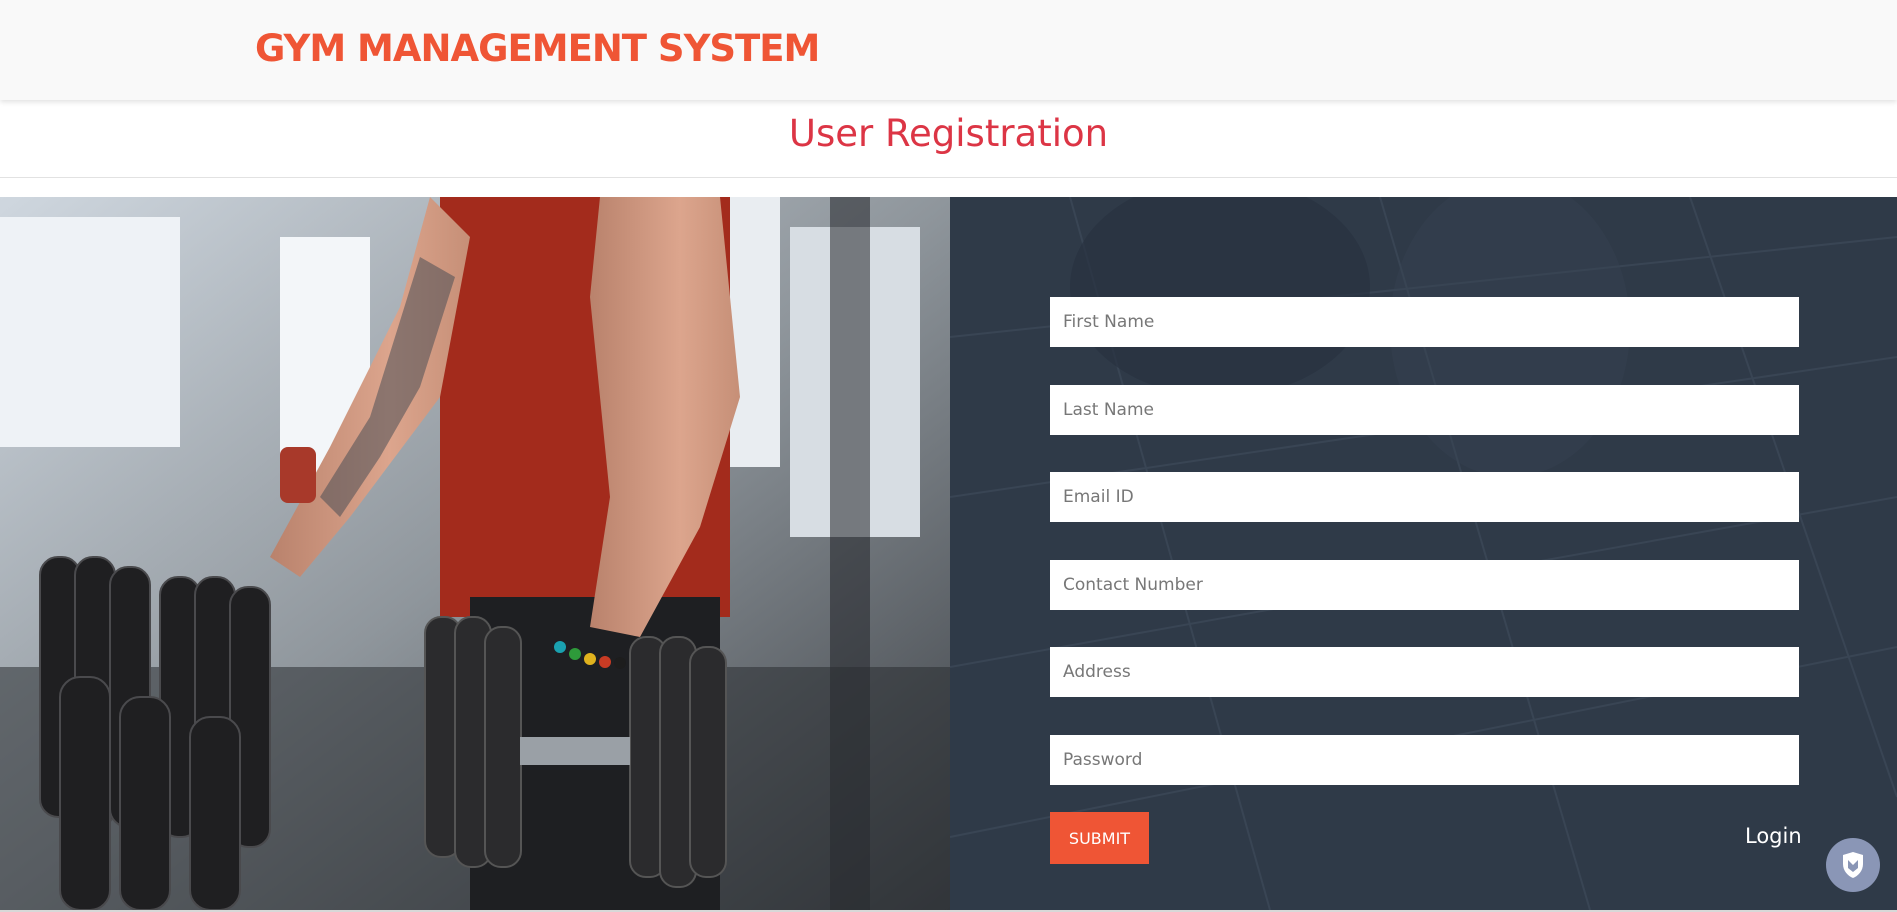 This screenshot has width=1897, height=912. What do you see at coordinates (948, 133) in the screenshot?
I see `page-title: User Registration` at bounding box center [948, 133].